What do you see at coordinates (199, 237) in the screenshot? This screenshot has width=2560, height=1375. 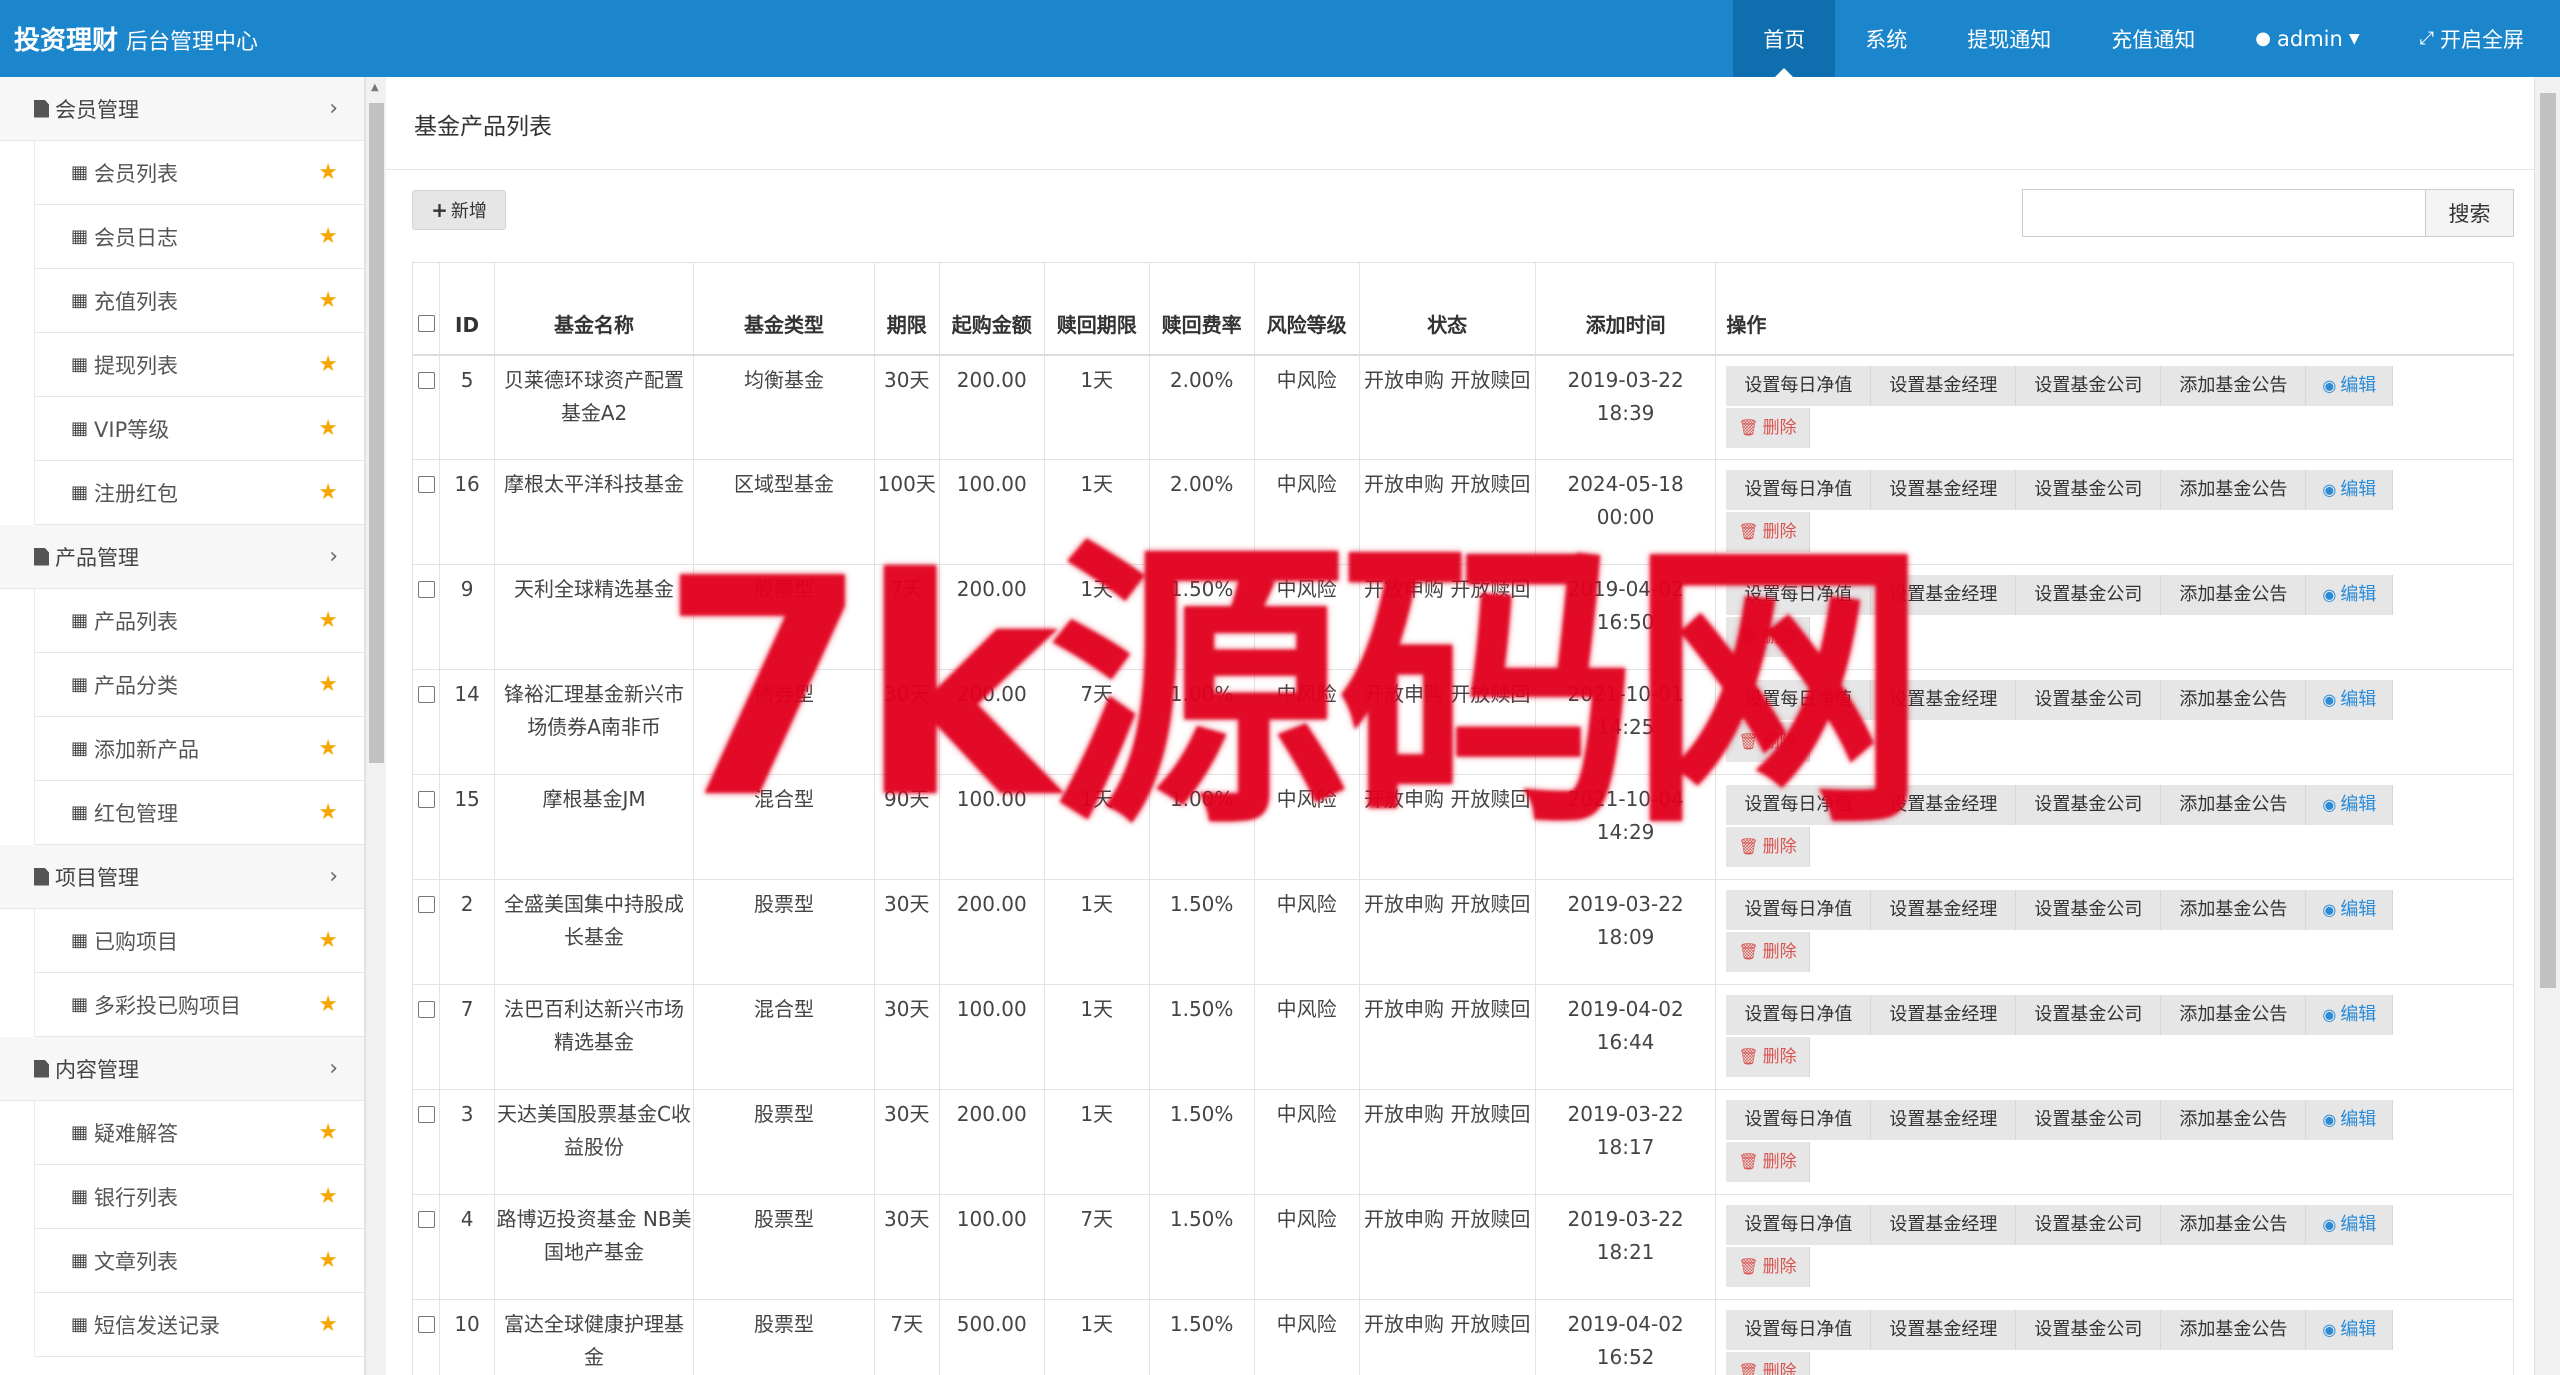 I see `sidebar-item: ▦ 会员日志 ★` at bounding box center [199, 237].